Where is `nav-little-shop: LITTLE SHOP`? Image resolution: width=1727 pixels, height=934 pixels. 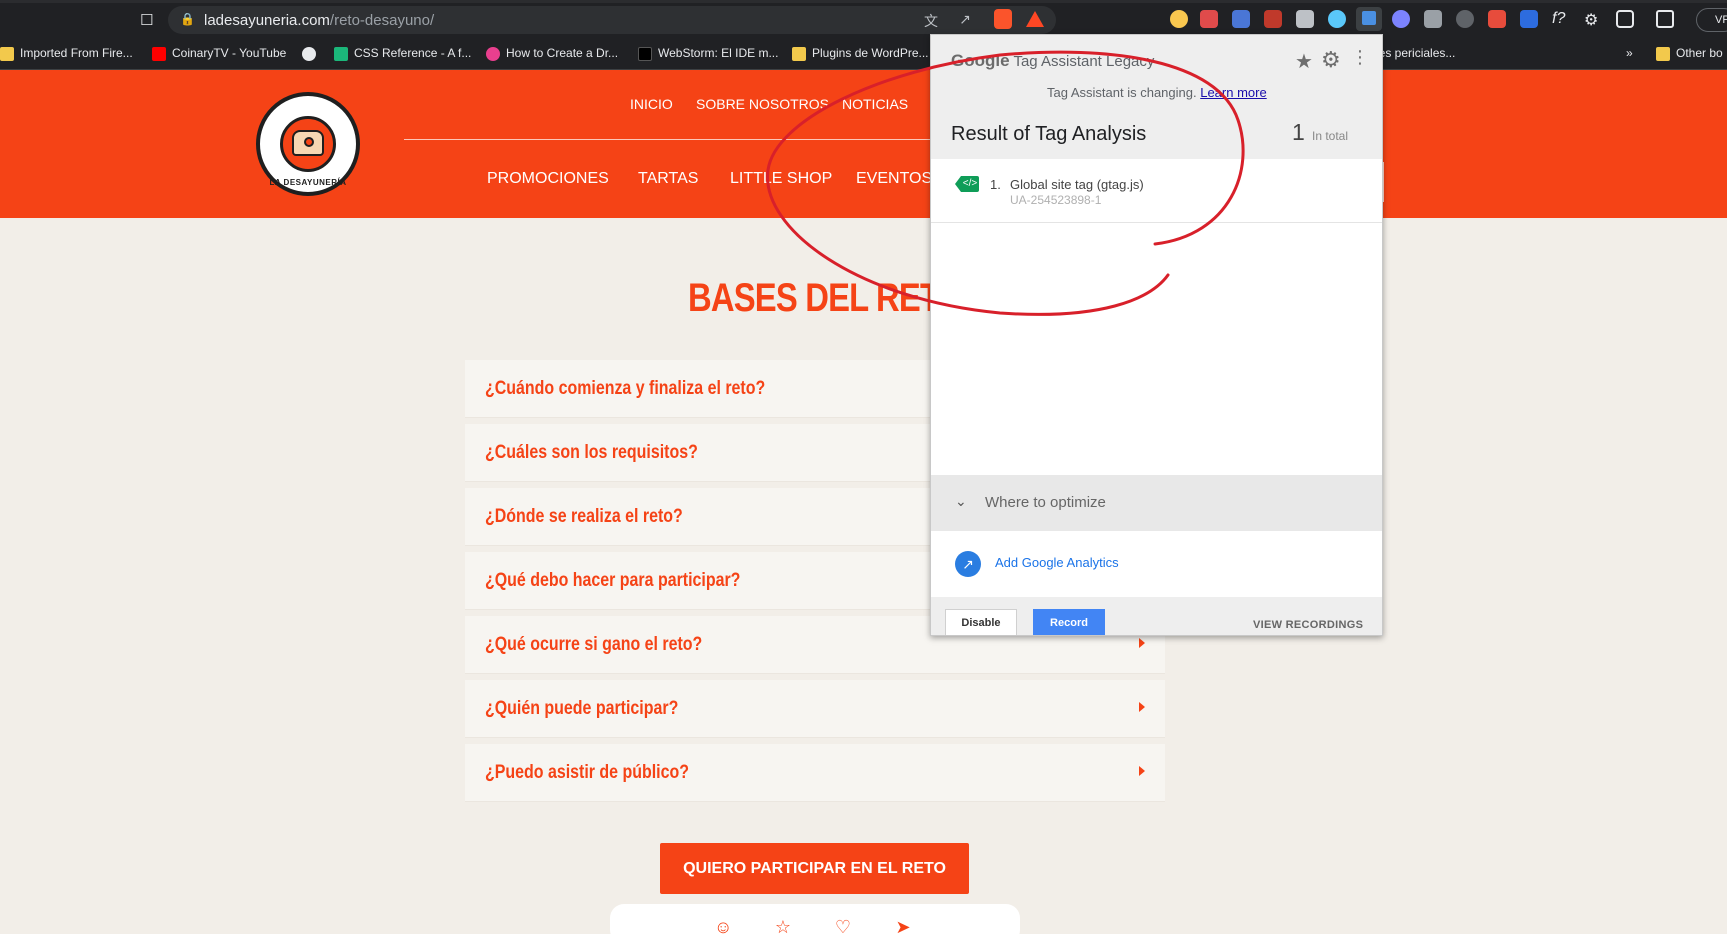
nav-little-shop: LITTLE SHOP is located at coordinates (781, 179).